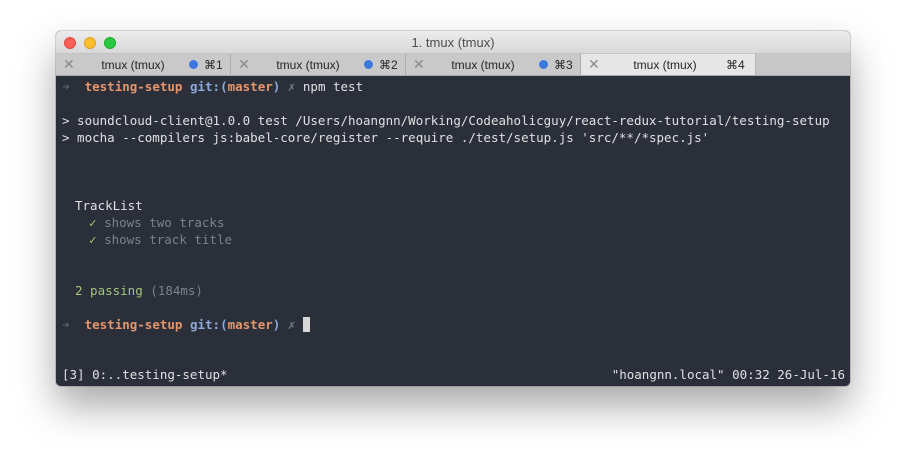 This screenshot has width=906, height=466. What do you see at coordinates (186, 325) in the screenshot?
I see `prompt-line: ➜ testing-setup git:(master) ✗` at bounding box center [186, 325].